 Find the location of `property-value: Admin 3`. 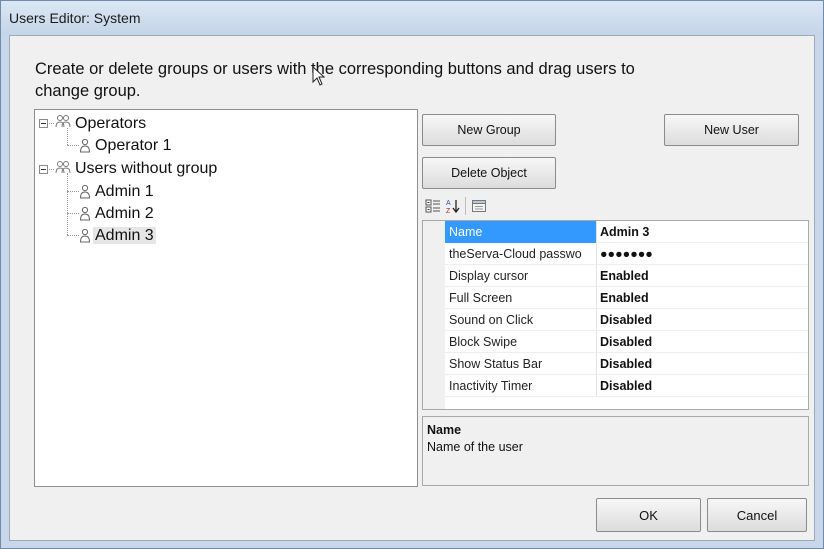

property-value: Admin 3 is located at coordinates (624, 232).